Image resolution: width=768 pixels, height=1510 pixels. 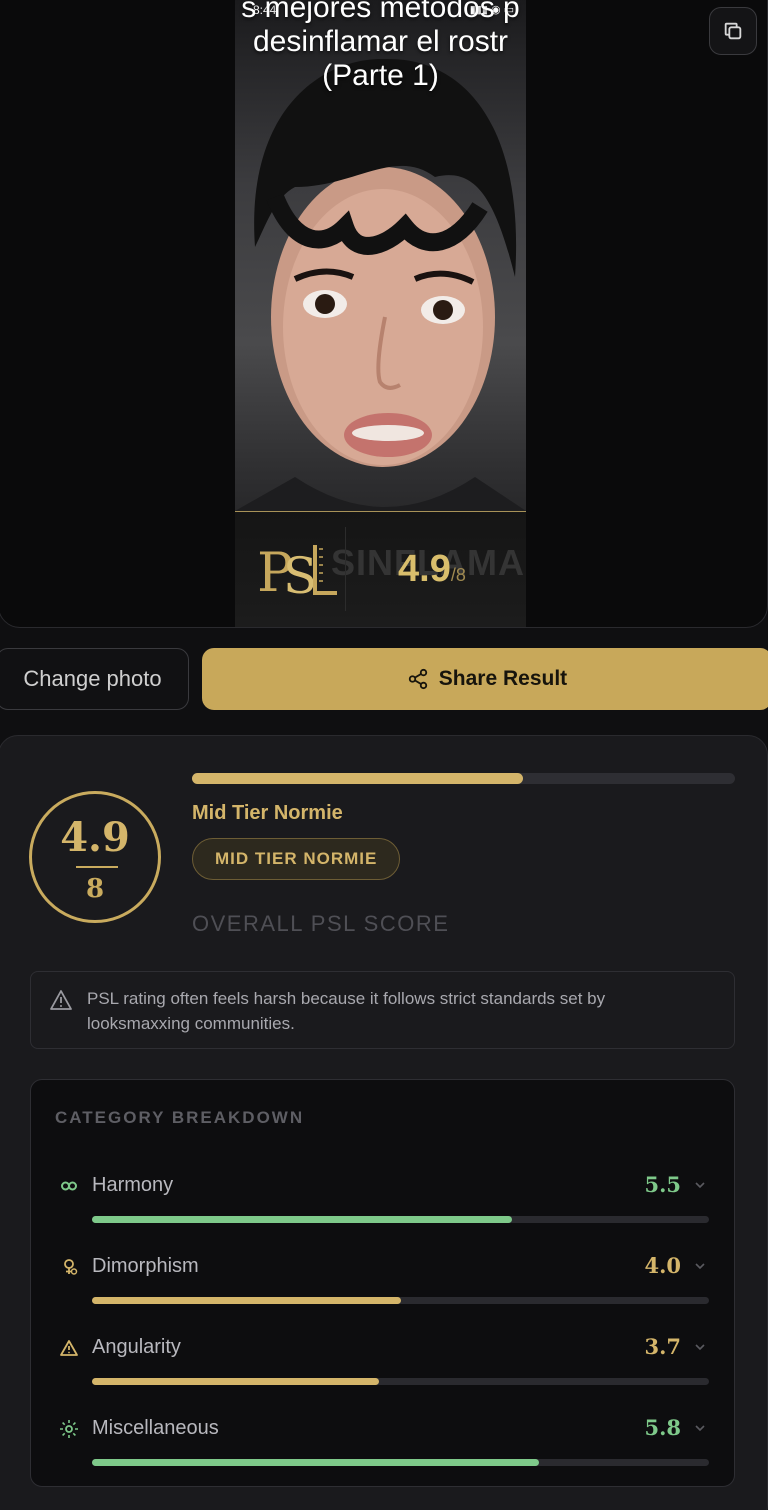 I want to click on overall-score-label: OVERALL PSL SCORE, so click(x=321, y=923).